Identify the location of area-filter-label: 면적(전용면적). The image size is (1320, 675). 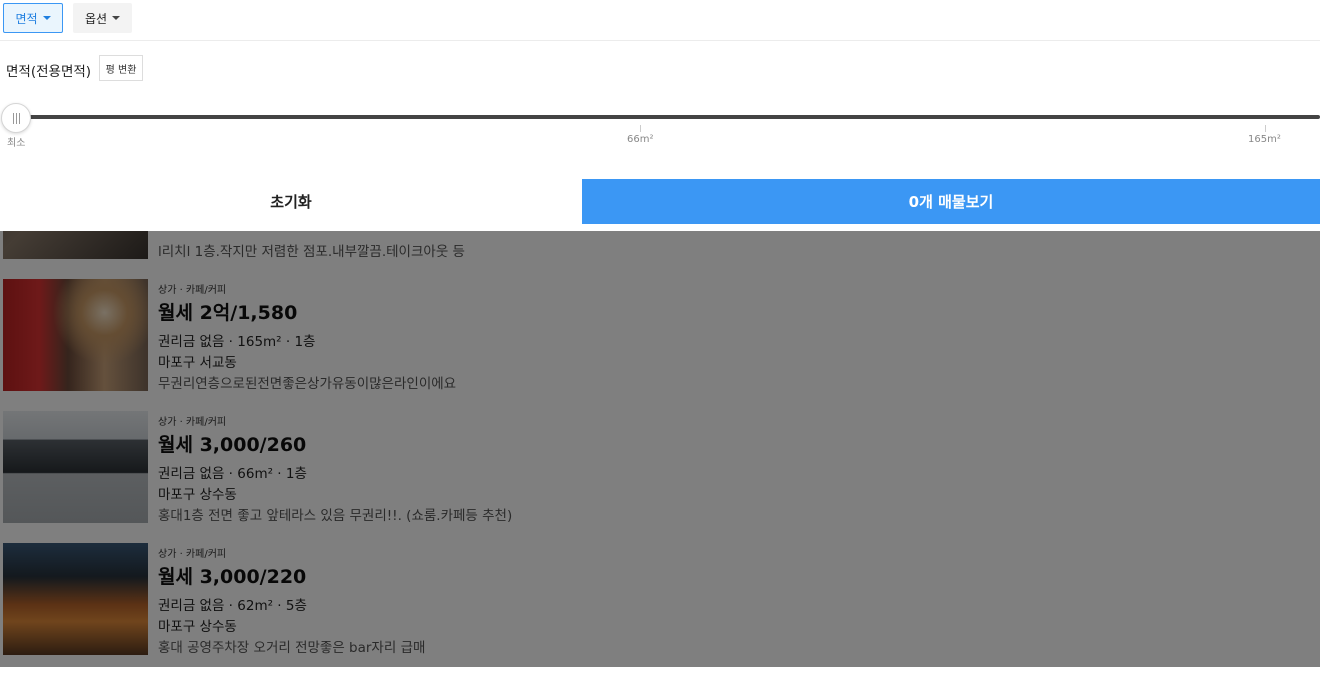
(49, 72).